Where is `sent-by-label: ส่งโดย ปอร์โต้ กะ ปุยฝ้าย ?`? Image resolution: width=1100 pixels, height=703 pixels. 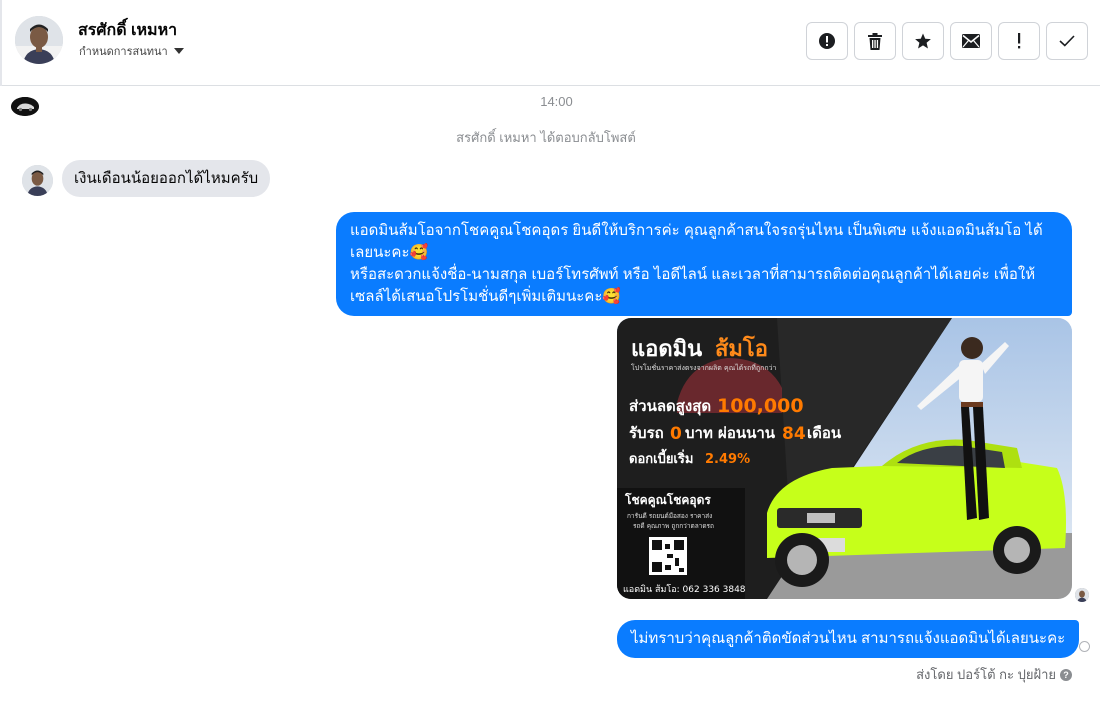
sent-by-label: ส่งโดย ปอร์โต้ กะ ปุยฝ้าย ? is located at coordinates (994, 674).